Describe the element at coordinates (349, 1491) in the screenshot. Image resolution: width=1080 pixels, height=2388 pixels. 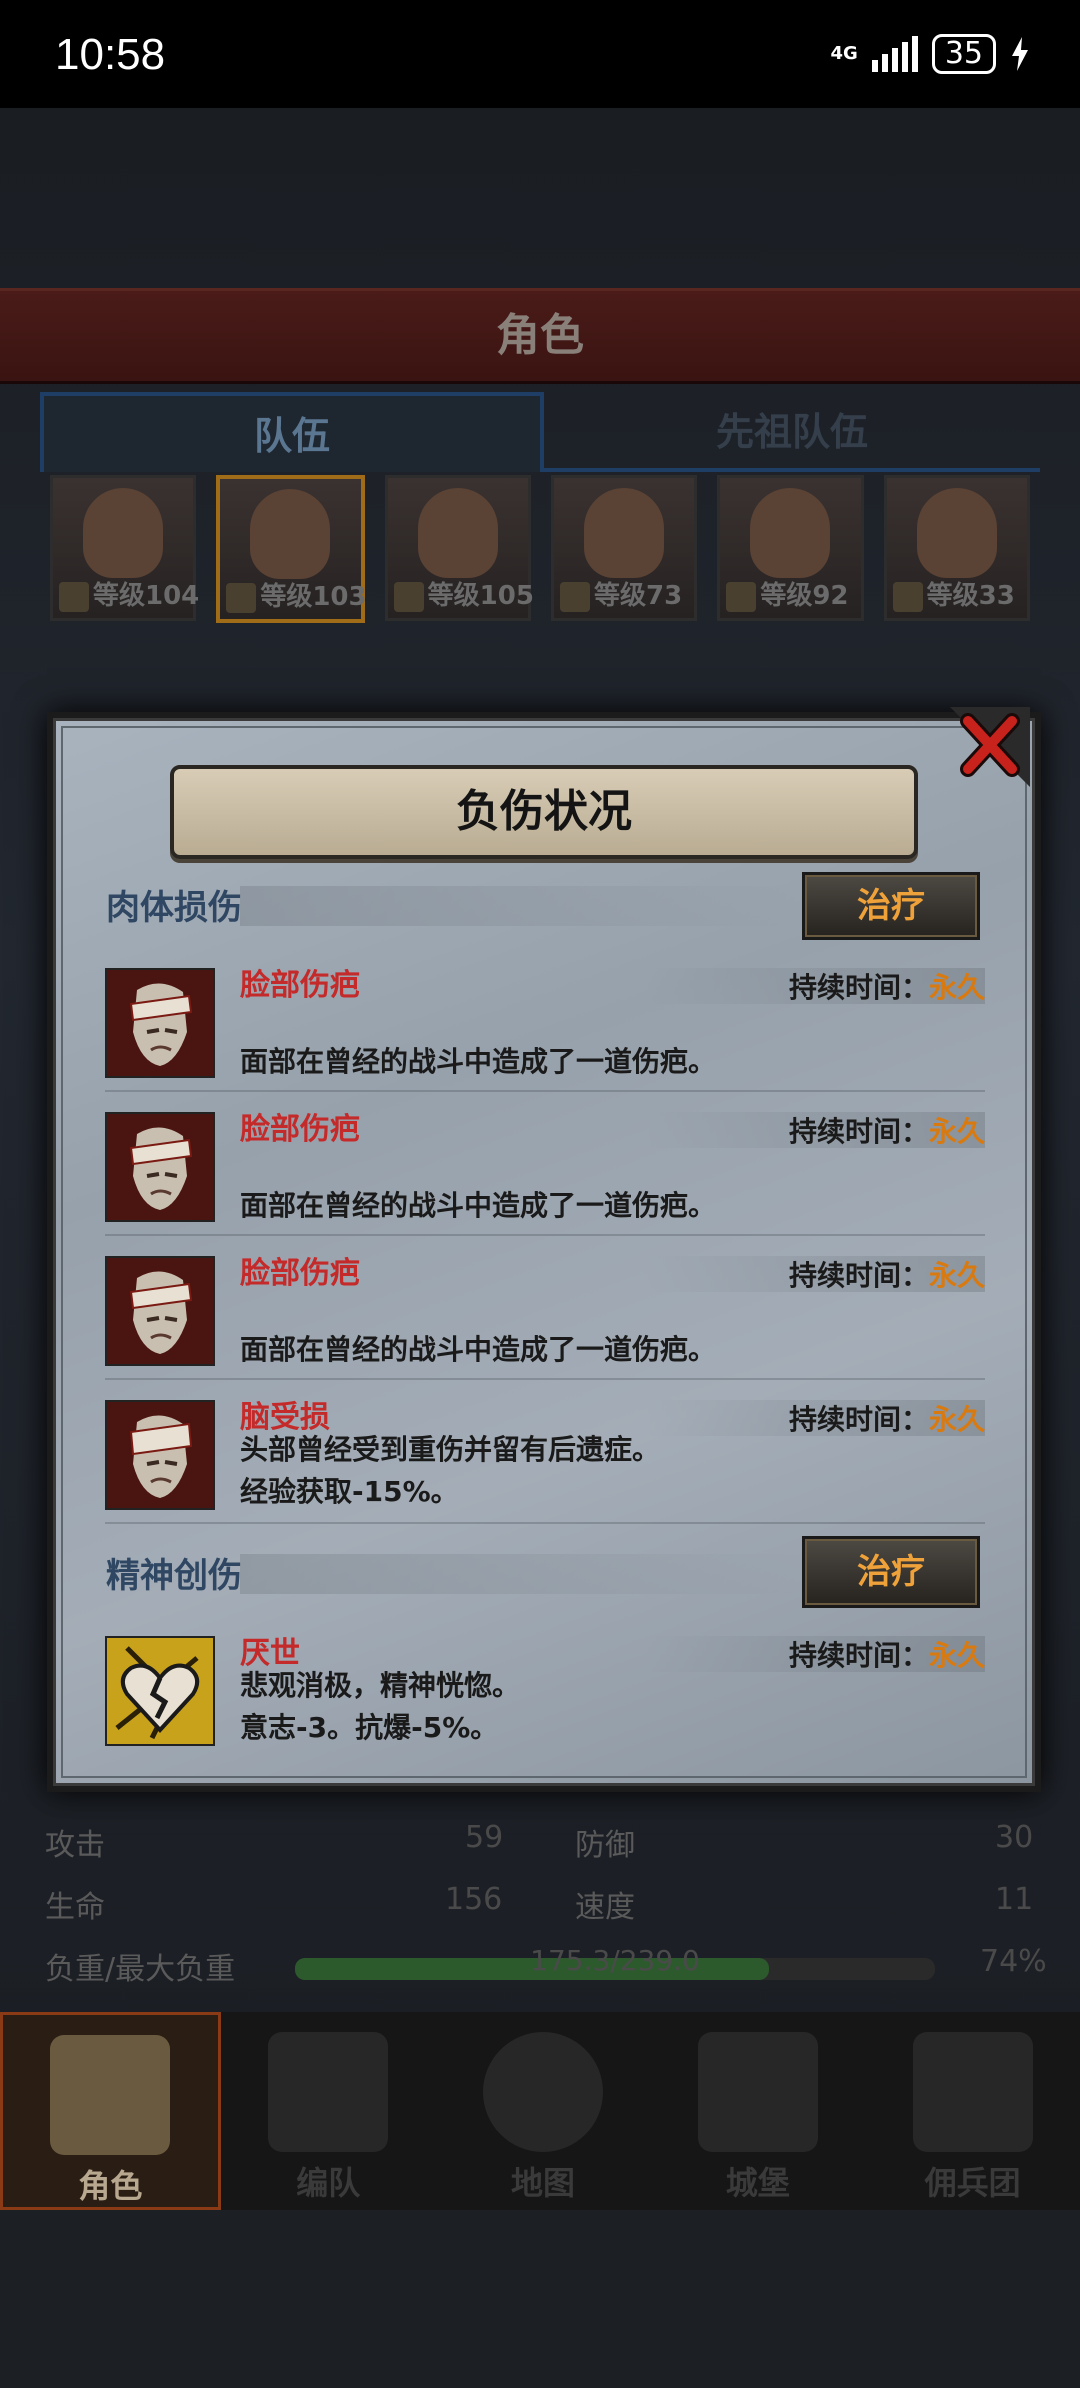
I see `injury-effect: 经验获取-15%。` at that location.